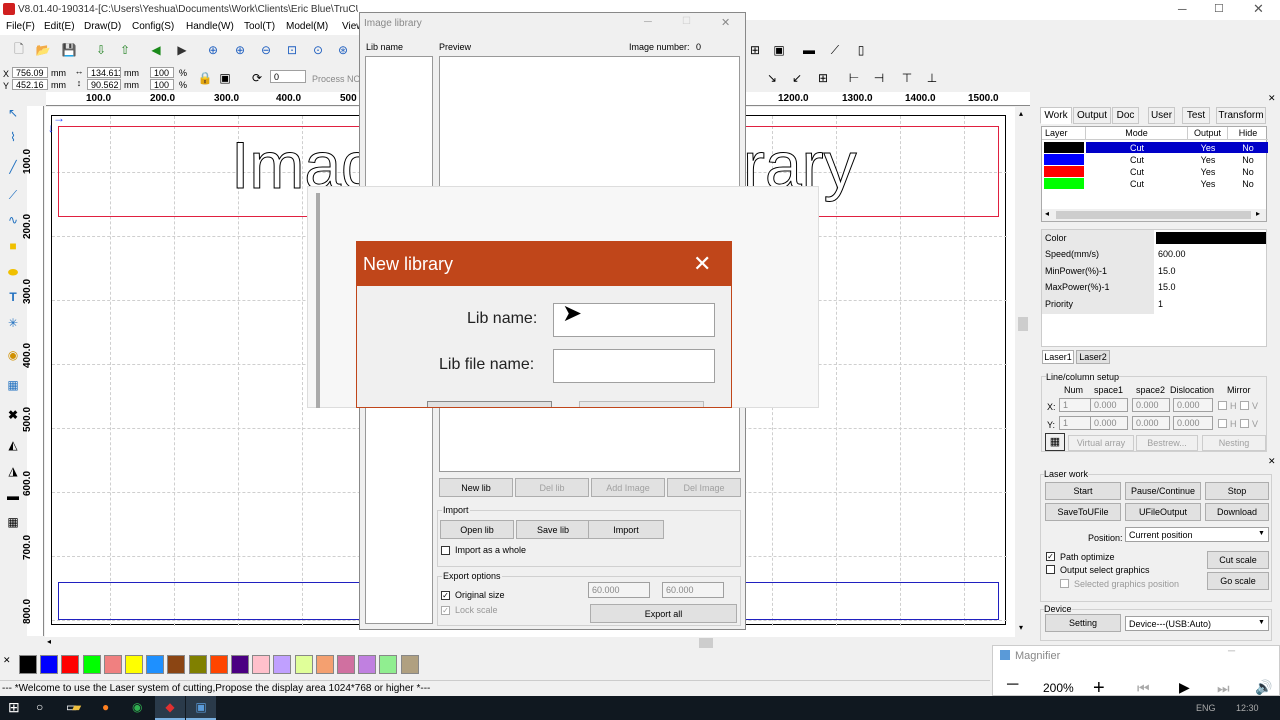 The image size is (1280, 720). Describe the element at coordinates (628, 487) in the screenshot. I see `add-image-button: Add Image` at that location.